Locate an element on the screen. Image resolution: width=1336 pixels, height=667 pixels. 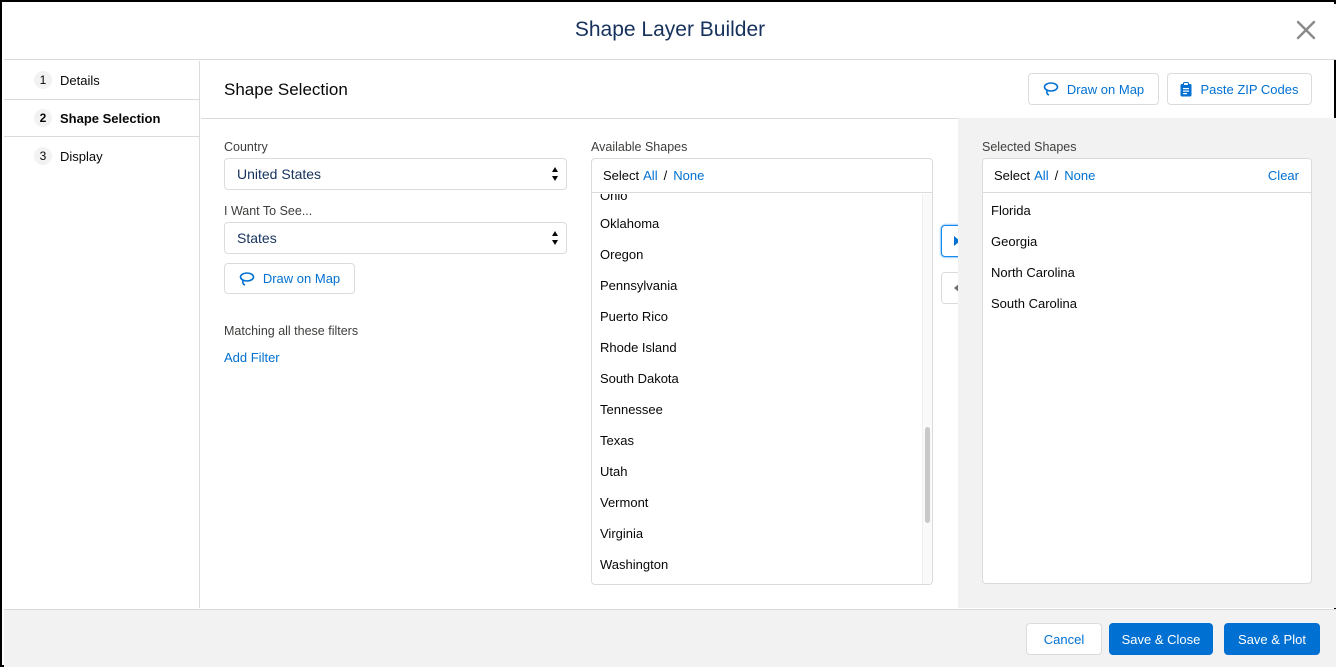
list-item: Tennessee is located at coordinates (631, 409).